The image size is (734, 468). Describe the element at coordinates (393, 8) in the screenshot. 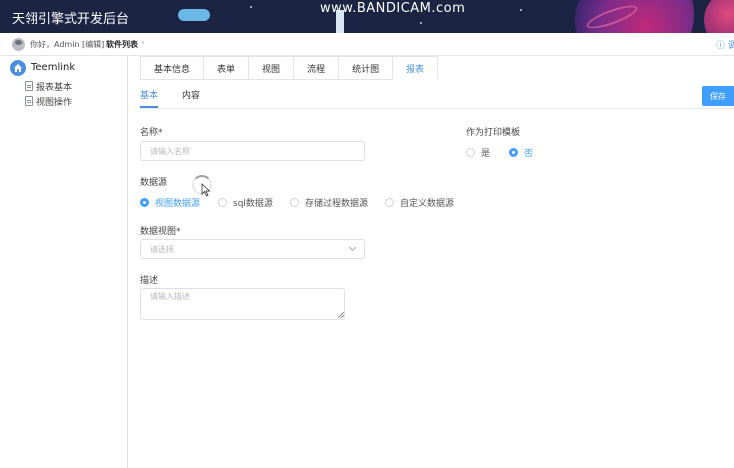

I see `recorder-watermark: www.BANDICAM.com` at that location.